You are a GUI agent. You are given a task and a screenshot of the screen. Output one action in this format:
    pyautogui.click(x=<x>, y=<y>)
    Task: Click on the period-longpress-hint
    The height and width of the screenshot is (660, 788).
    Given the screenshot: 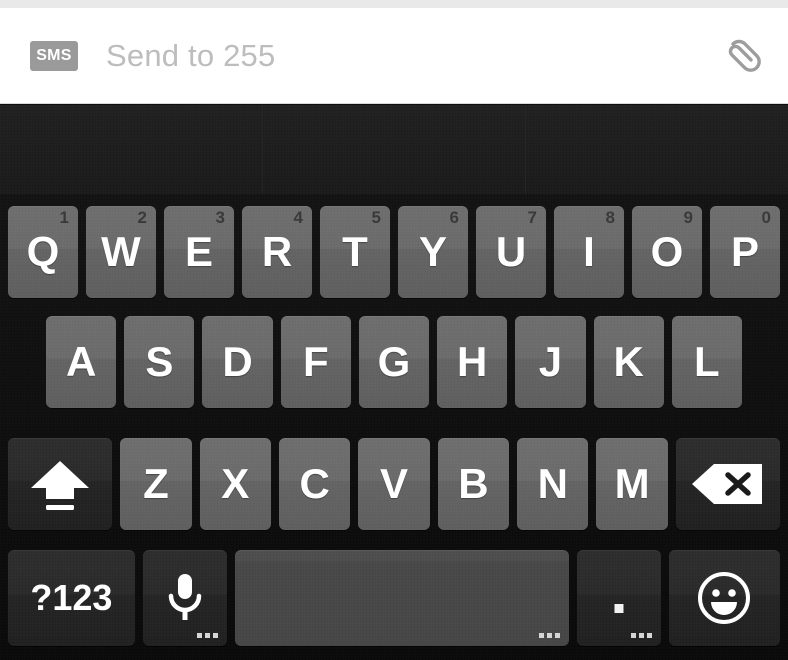 What is the action you would take?
    pyautogui.click(x=641, y=635)
    